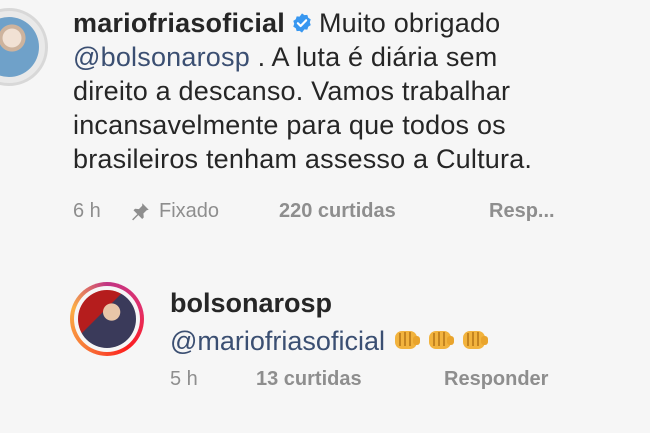 The height and width of the screenshot is (433, 650). Describe the element at coordinates (400, 303) in the screenshot. I see `comment-username: bolsonarosp` at that location.